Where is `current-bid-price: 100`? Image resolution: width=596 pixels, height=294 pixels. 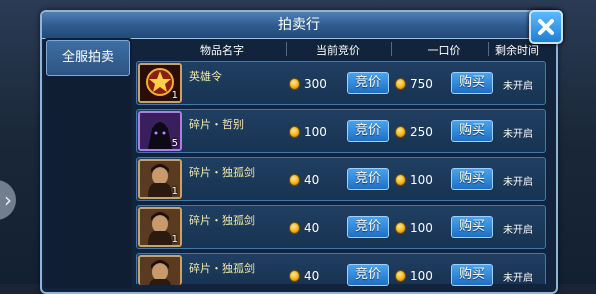 current-bid-price: 100 is located at coordinates (315, 132).